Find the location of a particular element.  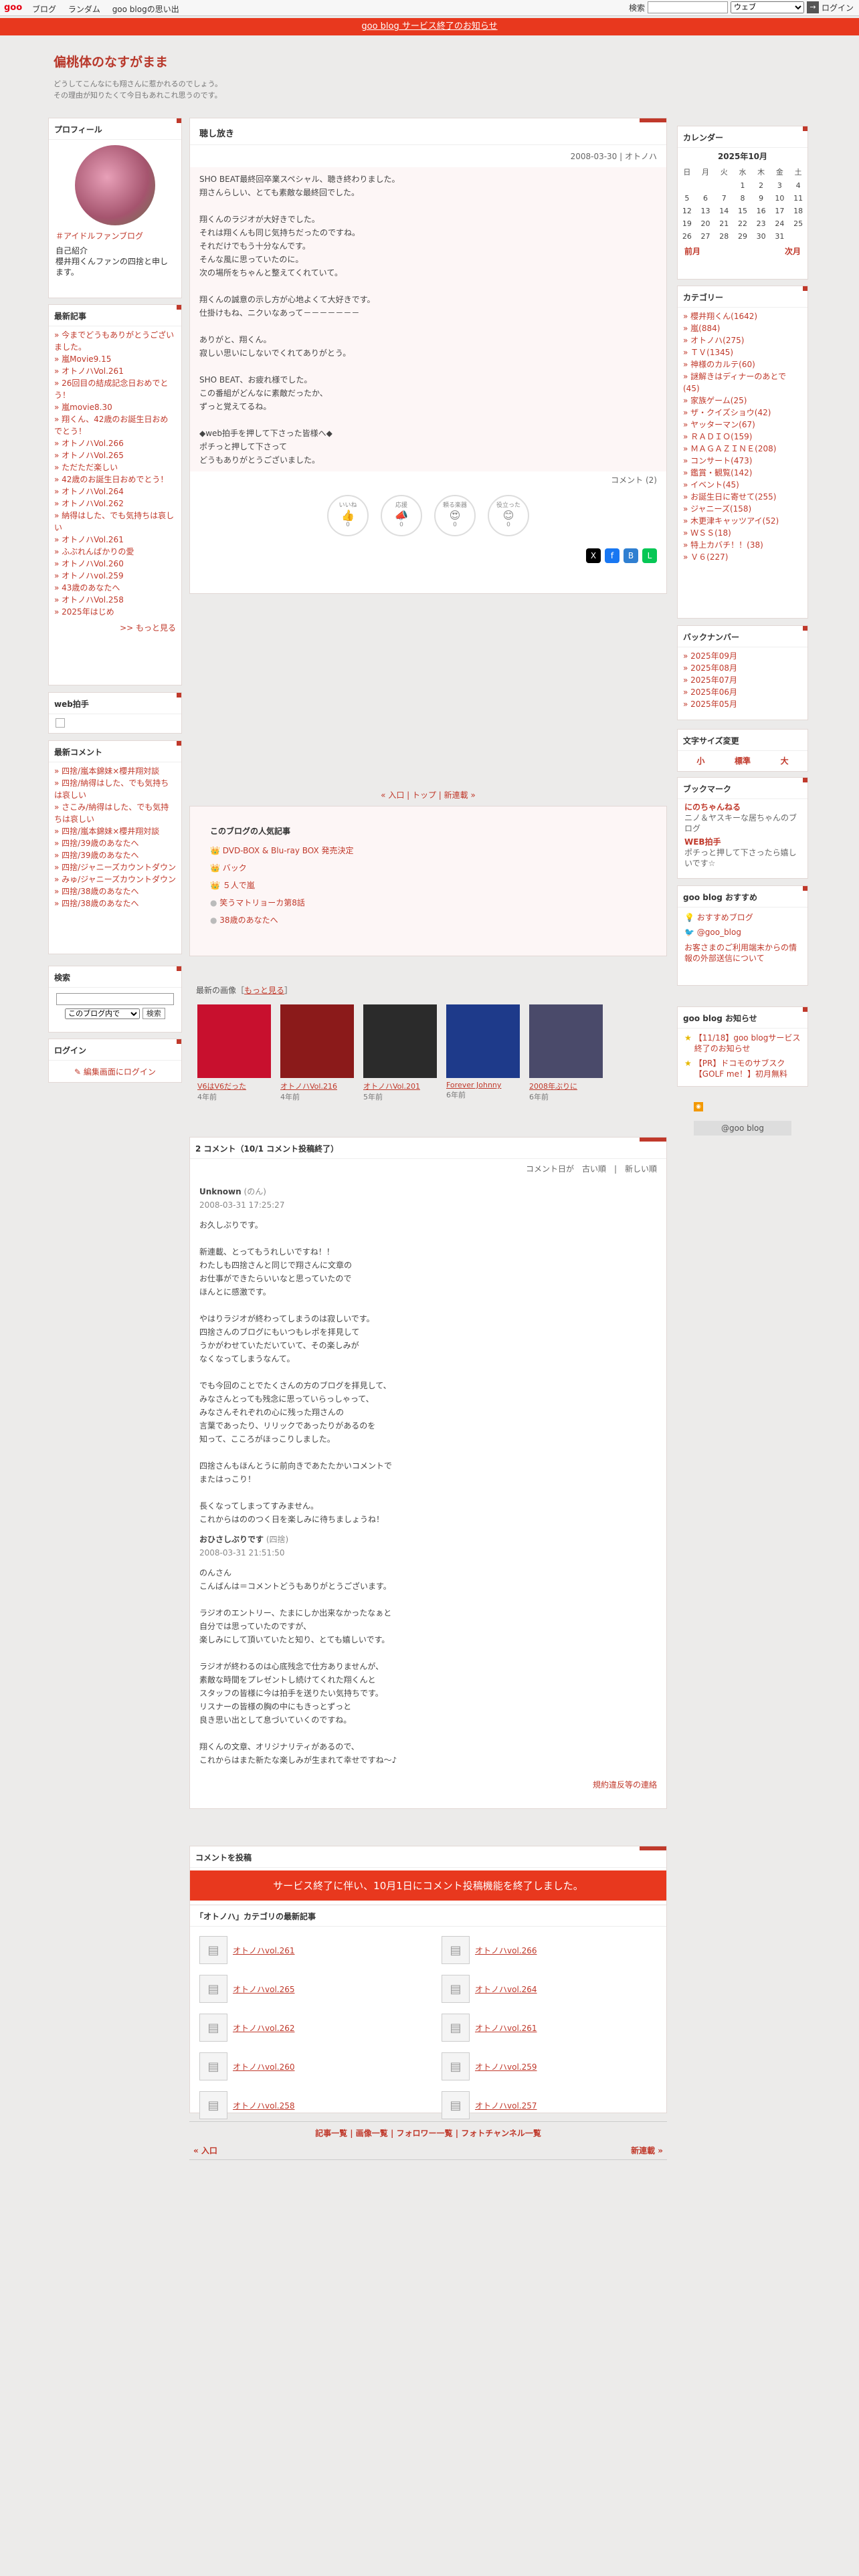

calendar-day: 13 is located at coordinates (706, 211).